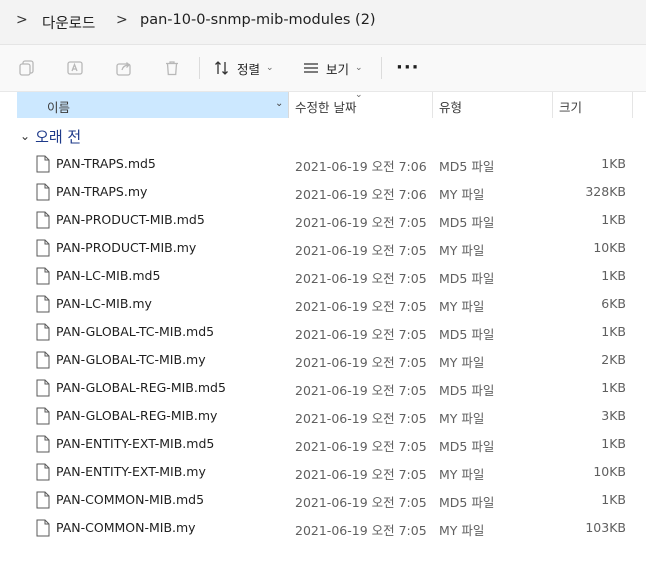 The image size is (646, 564). Describe the element at coordinates (135, 331) in the screenshot. I see `file-name: PAN-GLOBAL-TC-MIB.md5` at that location.